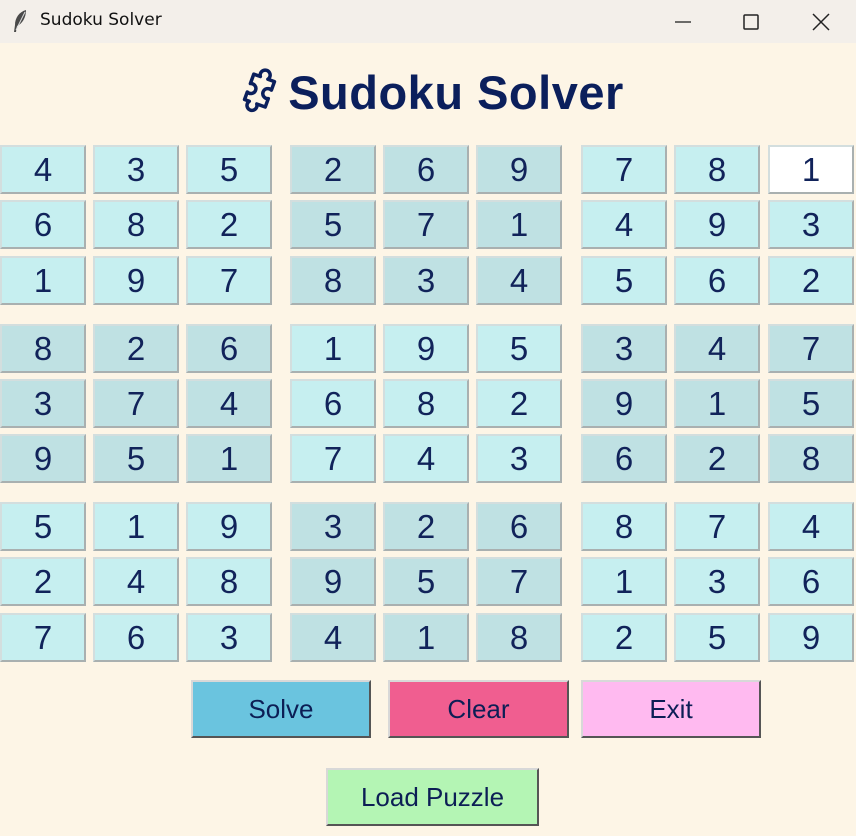  Describe the element at coordinates (811, 169) in the screenshot. I see `sudoku-cell-r1-c9: 1` at that location.